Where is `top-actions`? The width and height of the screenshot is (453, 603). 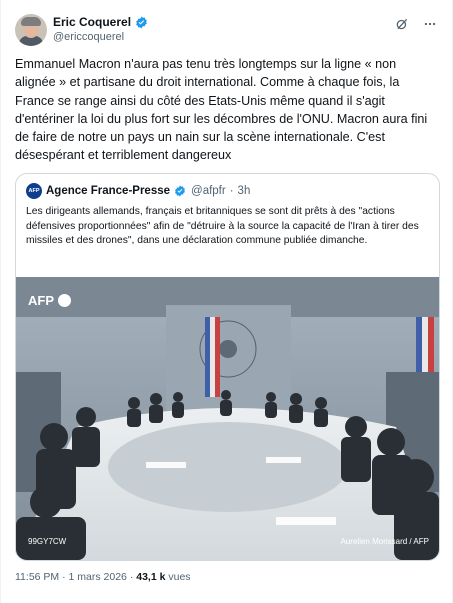 top-actions is located at coordinates (416, 24).